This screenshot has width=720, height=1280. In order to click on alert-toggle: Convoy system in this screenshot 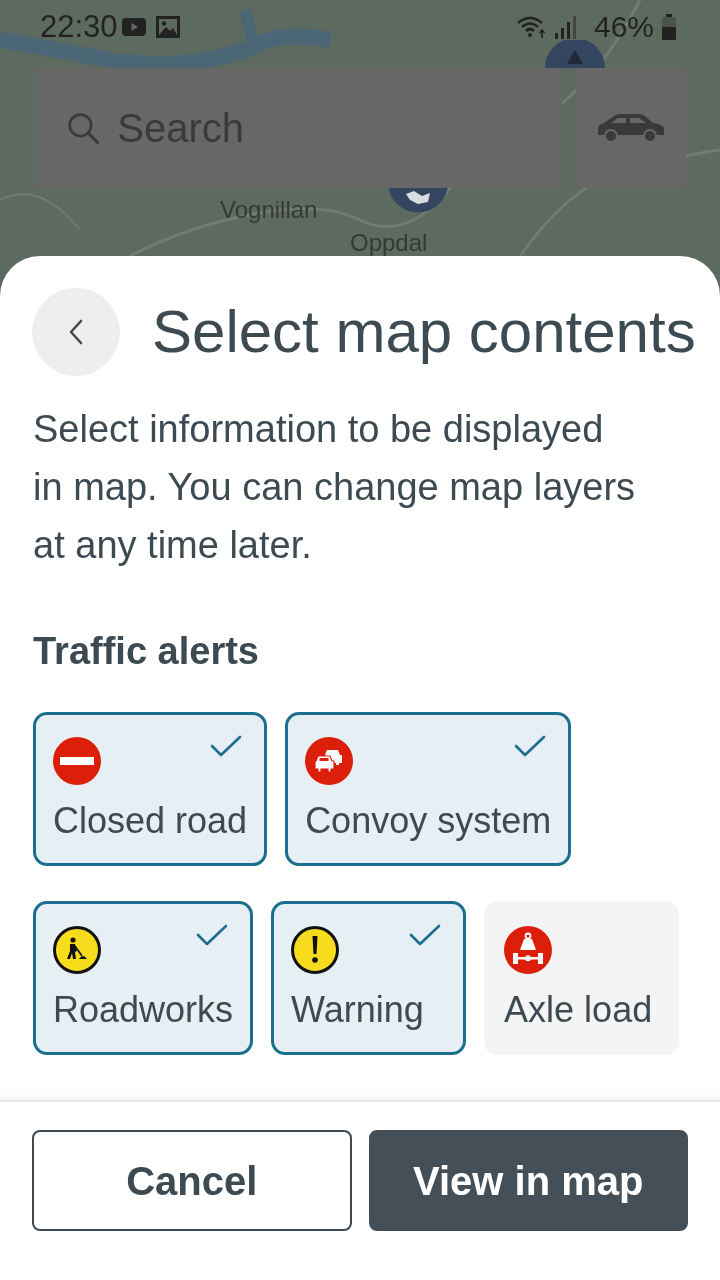, I will do `click(428, 789)`.